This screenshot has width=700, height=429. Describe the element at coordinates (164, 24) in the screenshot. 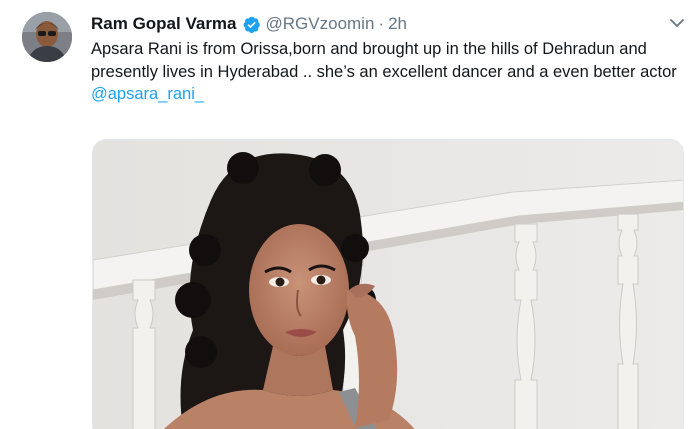

I see `author-name: Ram Gopal Varma` at that location.